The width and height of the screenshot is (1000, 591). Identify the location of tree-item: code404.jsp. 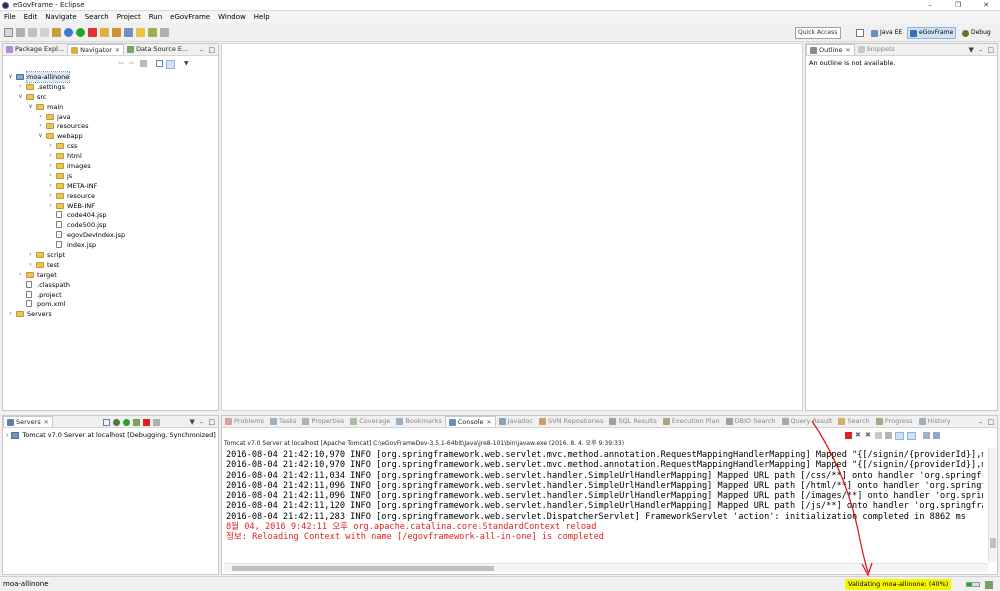
(110, 215).